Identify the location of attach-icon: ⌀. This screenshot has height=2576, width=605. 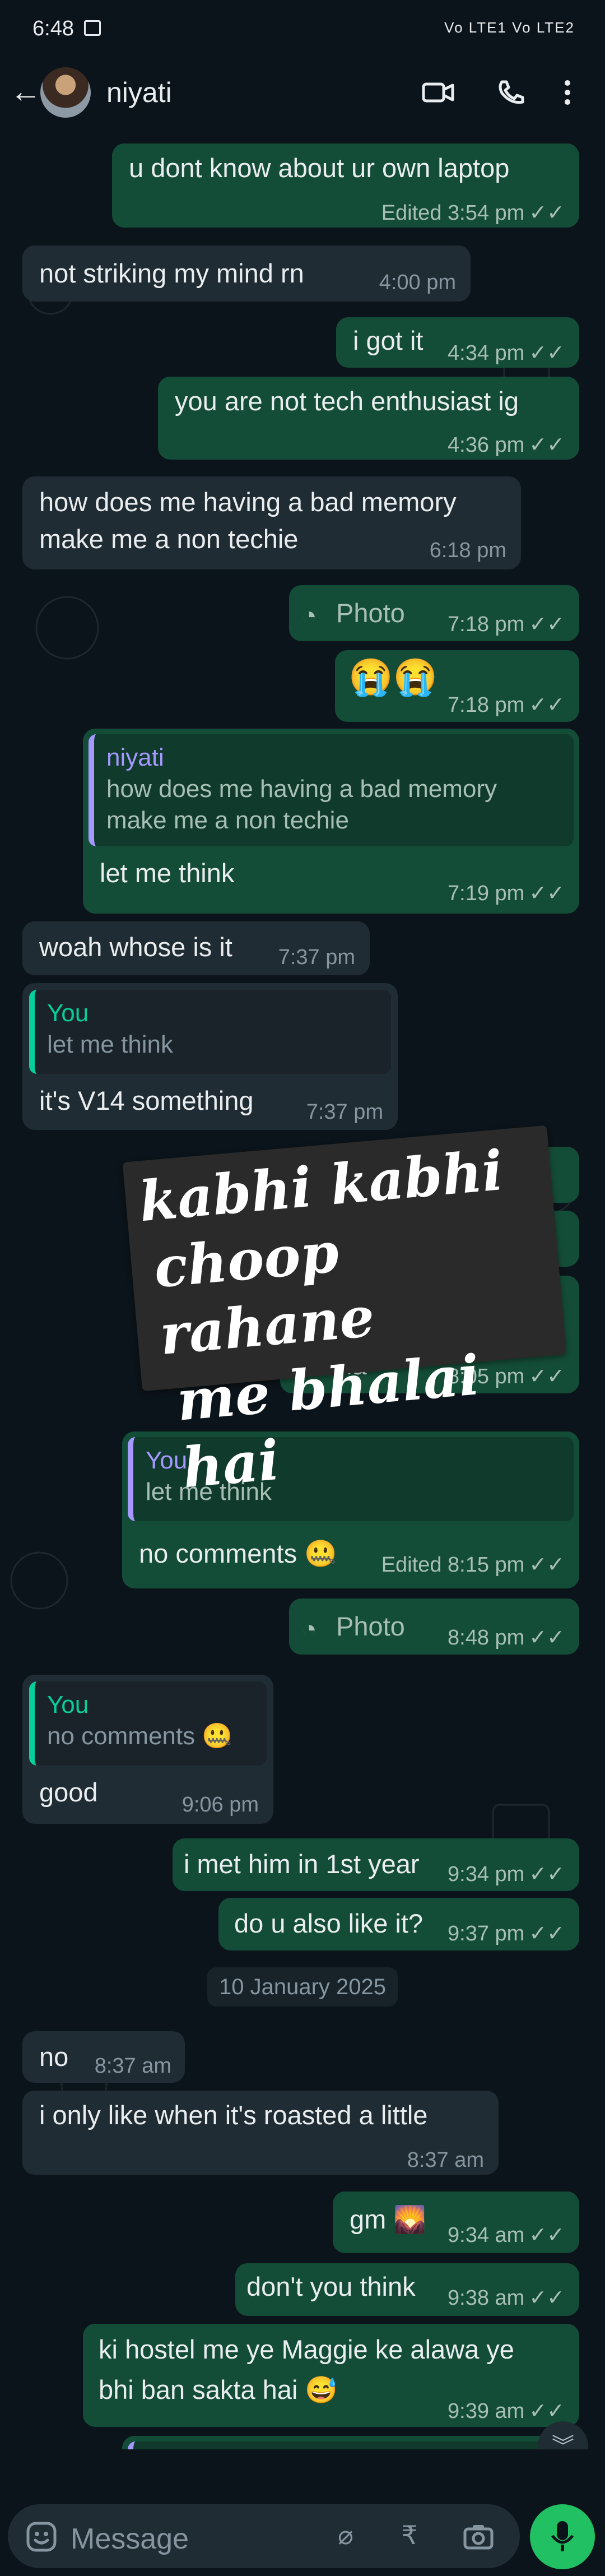
(346, 2535).